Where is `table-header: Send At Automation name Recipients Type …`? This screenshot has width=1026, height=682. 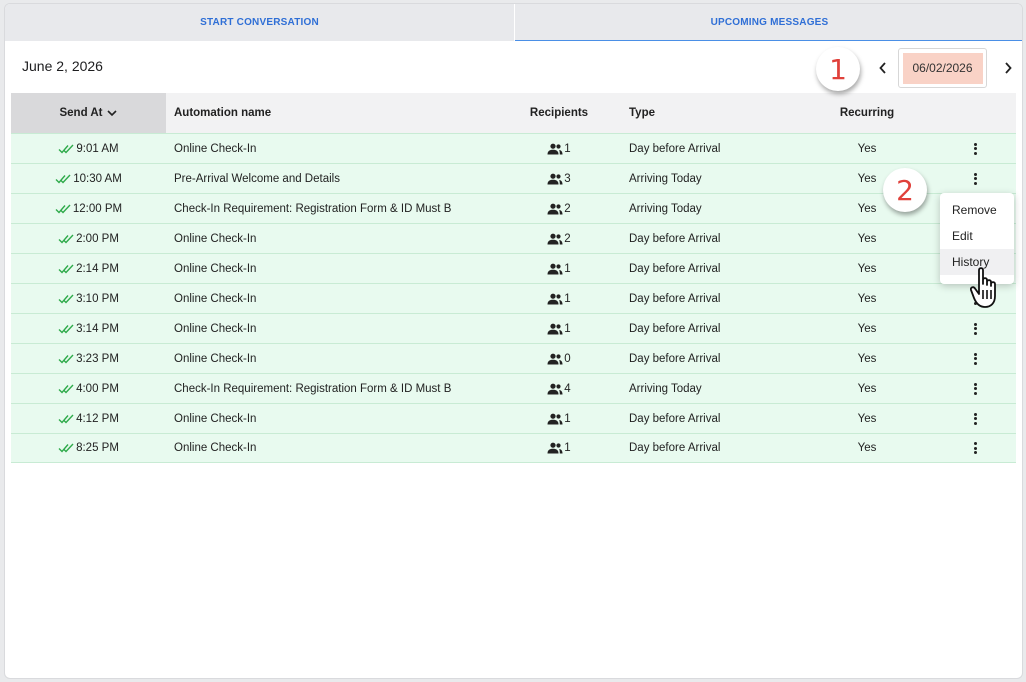
table-header: Send At Automation name Recipients Type … is located at coordinates (513, 113).